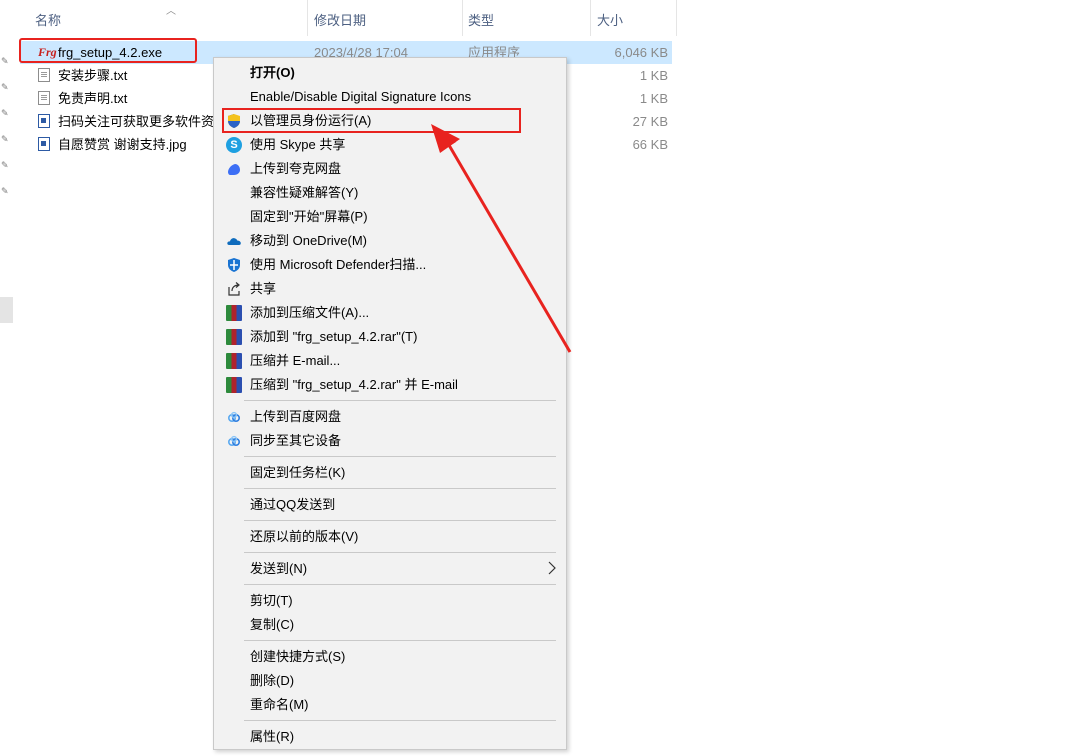 The image size is (1080, 756). What do you see at coordinates (390, 705) in the screenshot?
I see `menu-item-rename: 重命名(M)` at bounding box center [390, 705].